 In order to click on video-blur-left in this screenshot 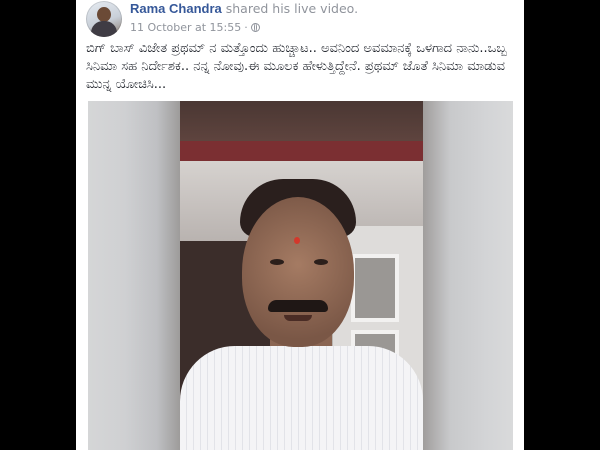, I will do `click(134, 275)`.